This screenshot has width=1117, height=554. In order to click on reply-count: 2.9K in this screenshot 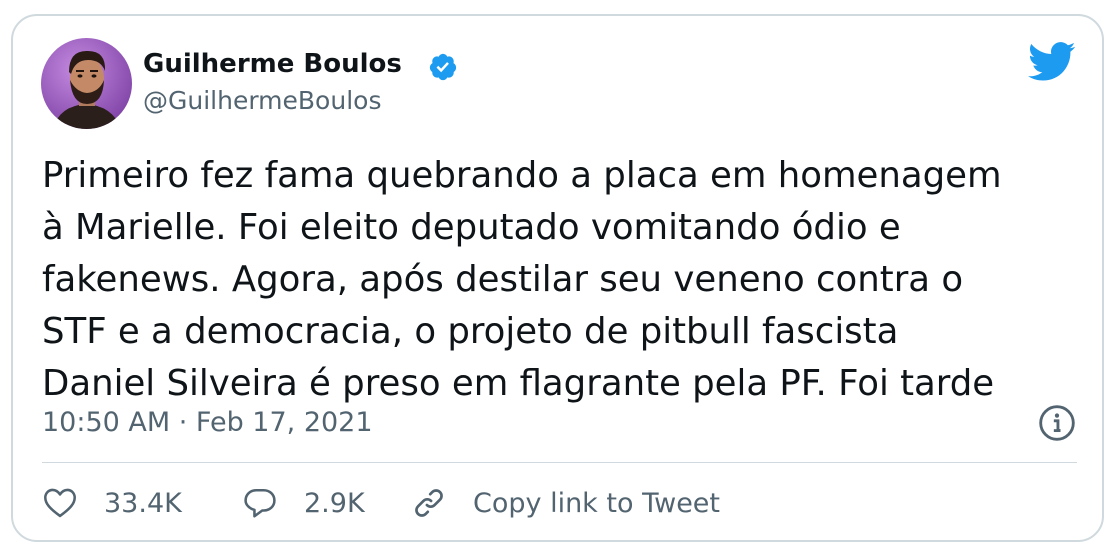, I will do `click(334, 503)`.